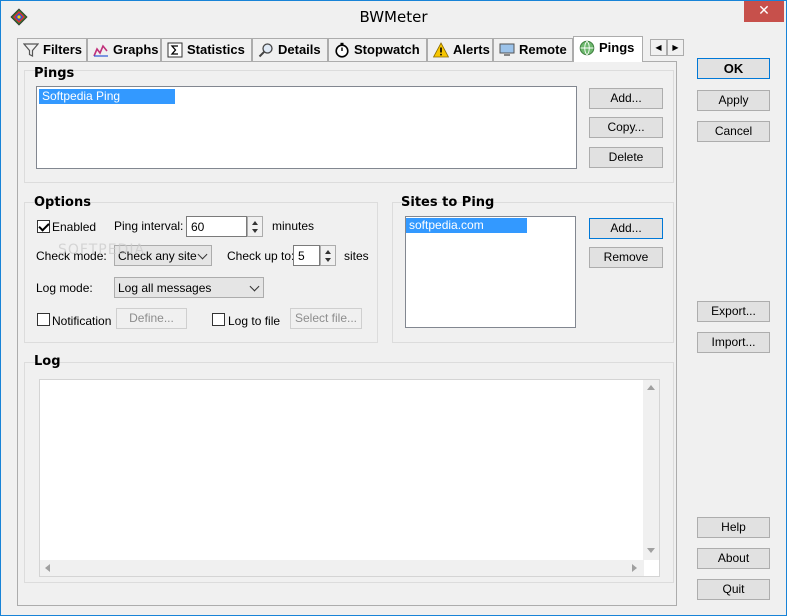 The width and height of the screenshot is (787, 616). I want to click on tab-pings: Pings, so click(608, 49).